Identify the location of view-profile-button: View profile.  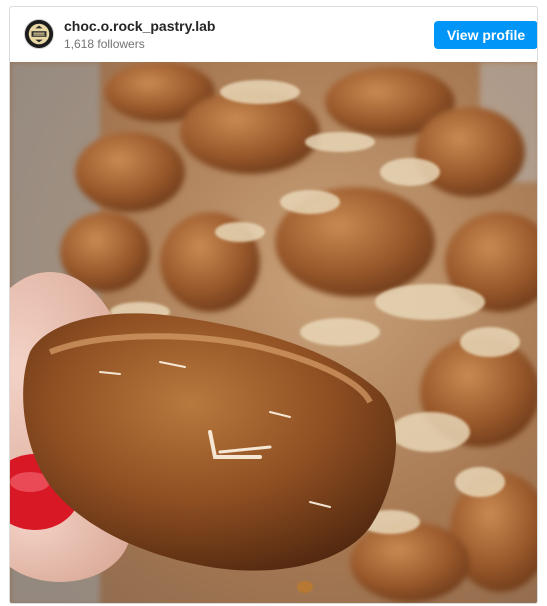
(485, 35).